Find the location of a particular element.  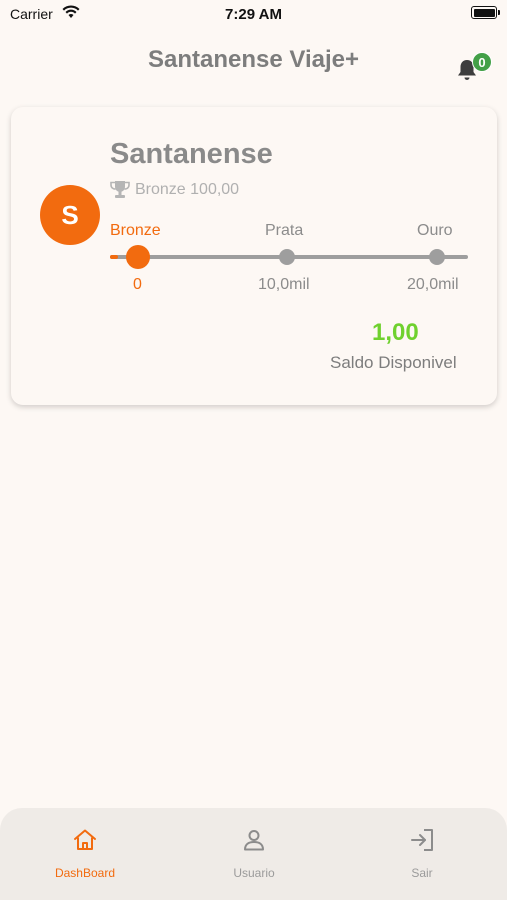

level-value-prata: 10,0mil is located at coordinates (284, 284).